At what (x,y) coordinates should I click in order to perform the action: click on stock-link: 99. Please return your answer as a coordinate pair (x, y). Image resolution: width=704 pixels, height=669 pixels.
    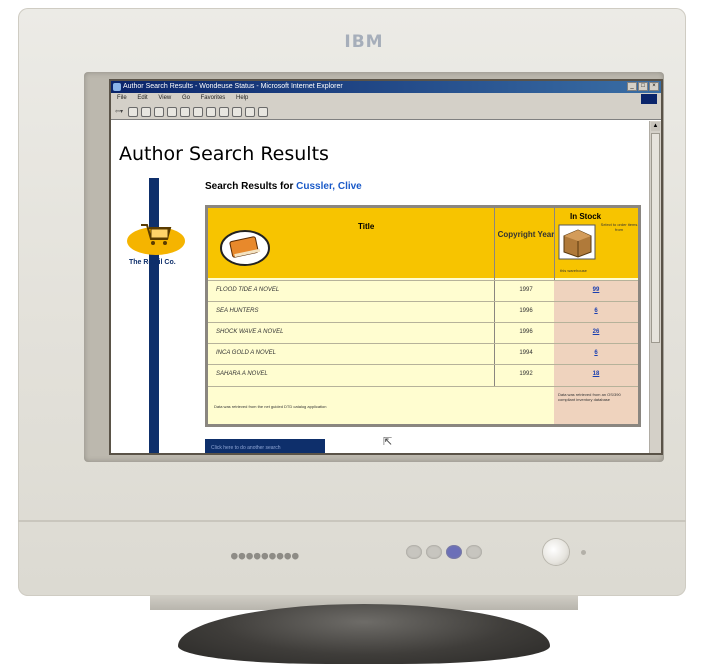
    Looking at the image, I should click on (596, 290).